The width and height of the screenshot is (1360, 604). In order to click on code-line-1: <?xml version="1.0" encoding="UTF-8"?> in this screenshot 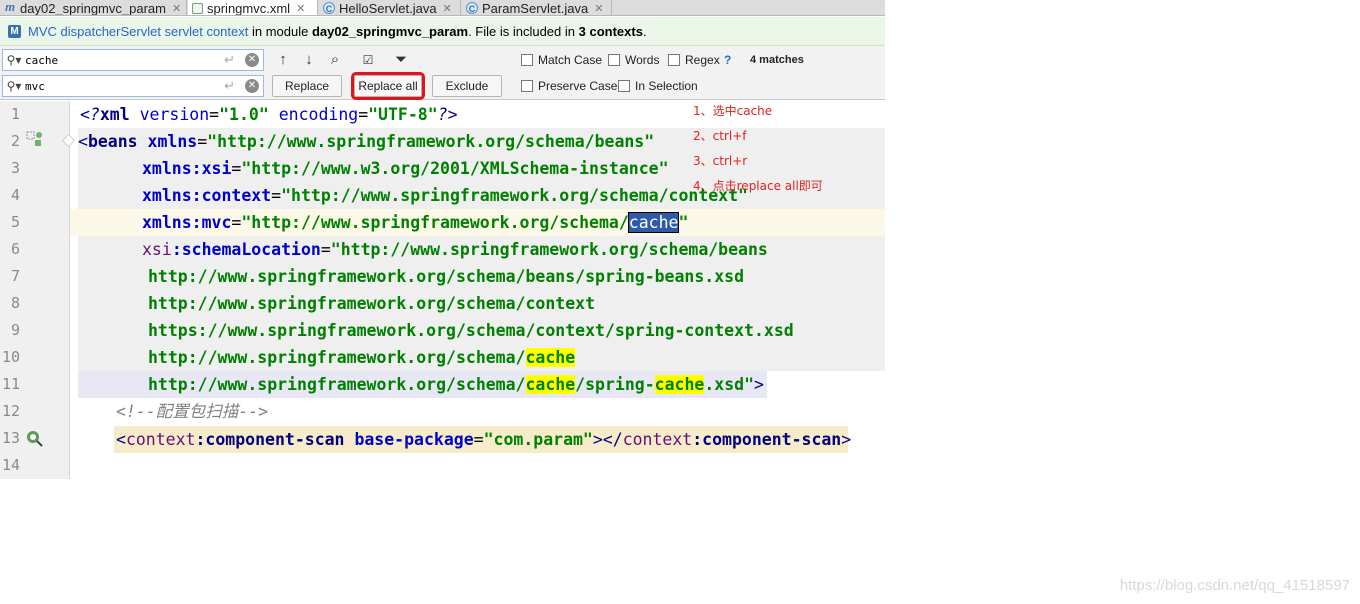, I will do `click(269, 114)`.